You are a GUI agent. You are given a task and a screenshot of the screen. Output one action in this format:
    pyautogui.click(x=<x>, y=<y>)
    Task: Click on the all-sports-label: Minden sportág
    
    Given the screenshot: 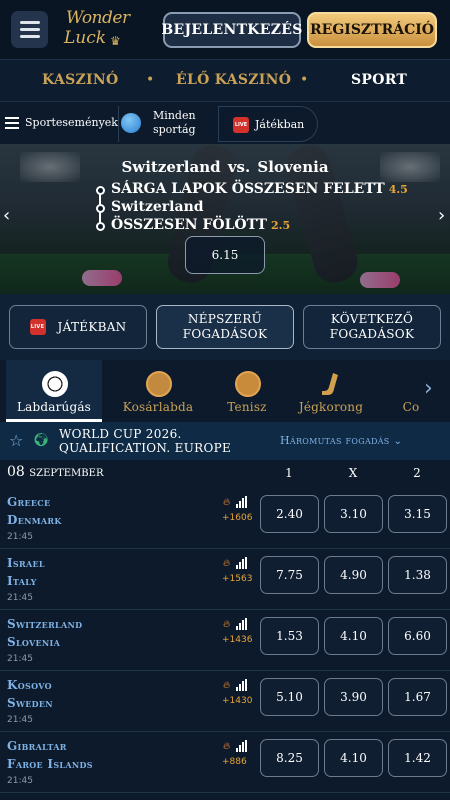 What is the action you would take?
    pyautogui.click(x=174, y=123)
    